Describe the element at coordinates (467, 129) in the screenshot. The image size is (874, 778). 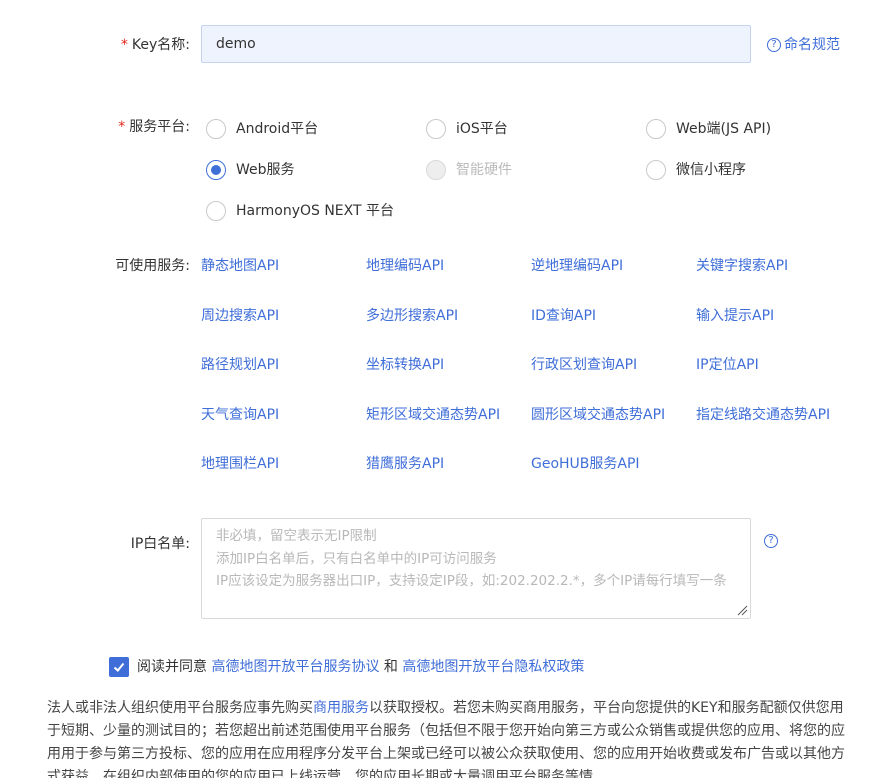
I see `radio-ios: iOS平台` at that location.